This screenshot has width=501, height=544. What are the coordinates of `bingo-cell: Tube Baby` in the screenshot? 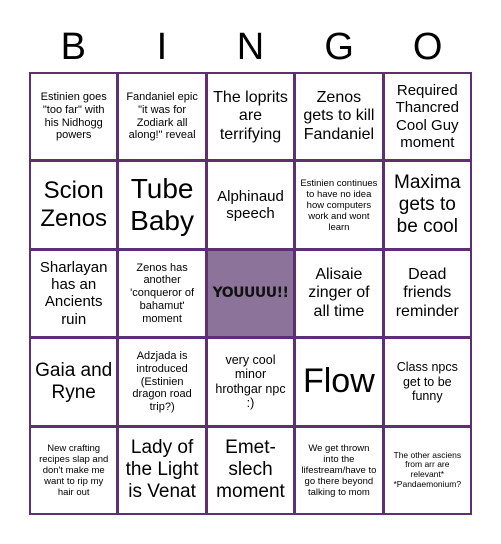 It's located at (162, 205).